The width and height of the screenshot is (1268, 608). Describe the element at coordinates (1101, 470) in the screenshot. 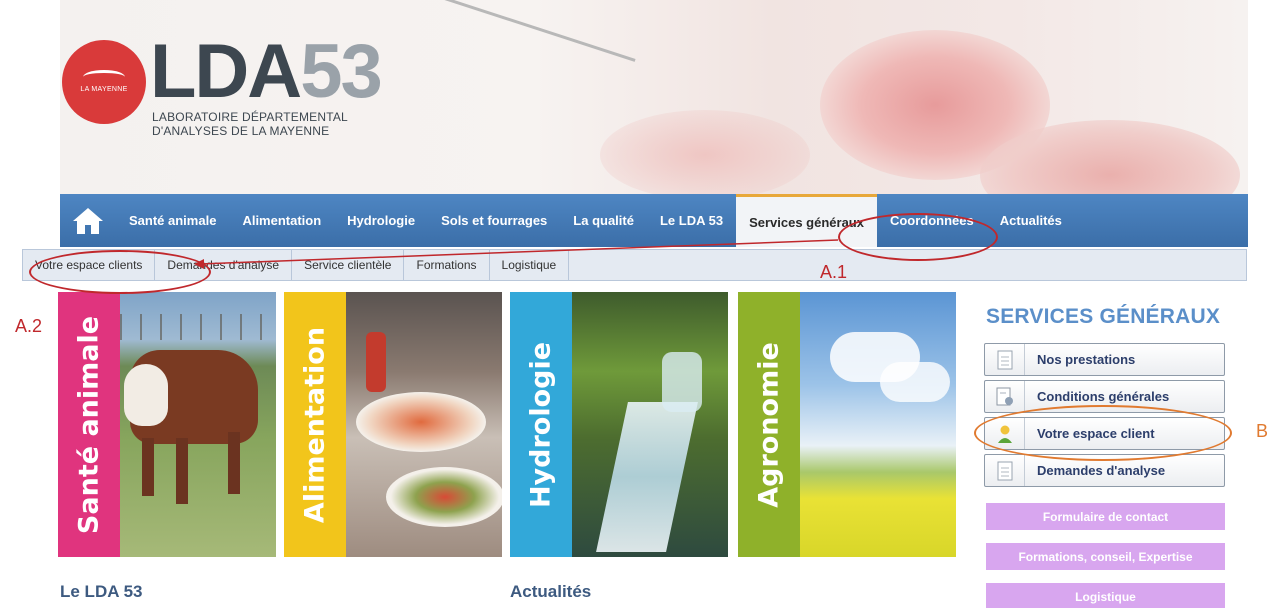

I see `button-label: Demandes d'analyse` at that location.